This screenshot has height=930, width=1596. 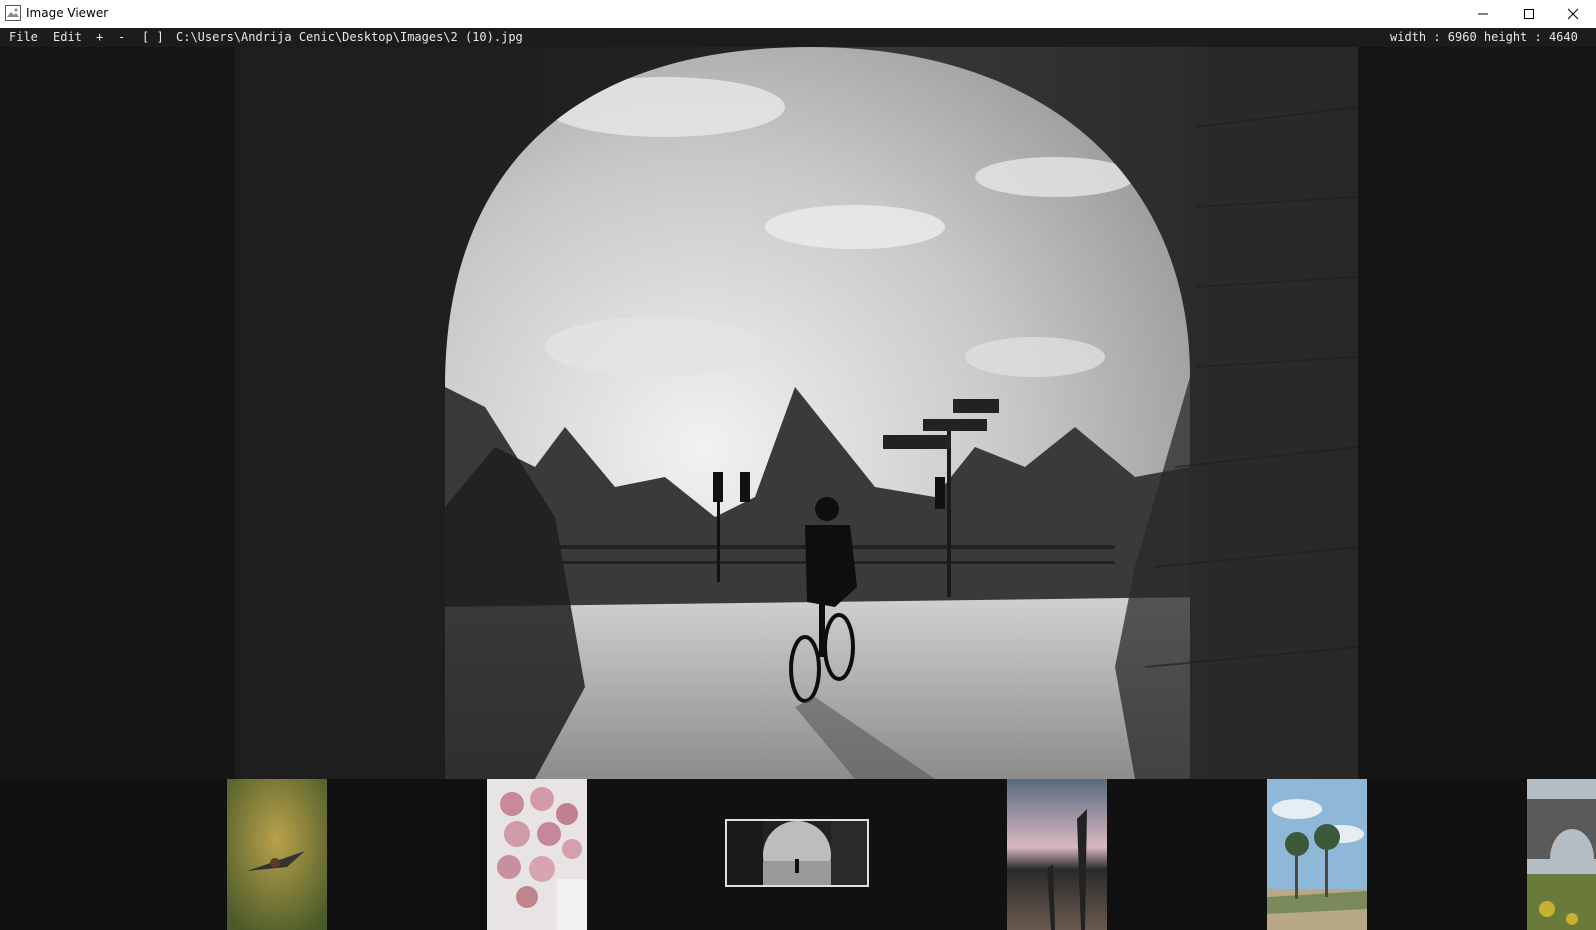 I want to click on thumbnail-palm-trees, so click(x=1317, y=854).